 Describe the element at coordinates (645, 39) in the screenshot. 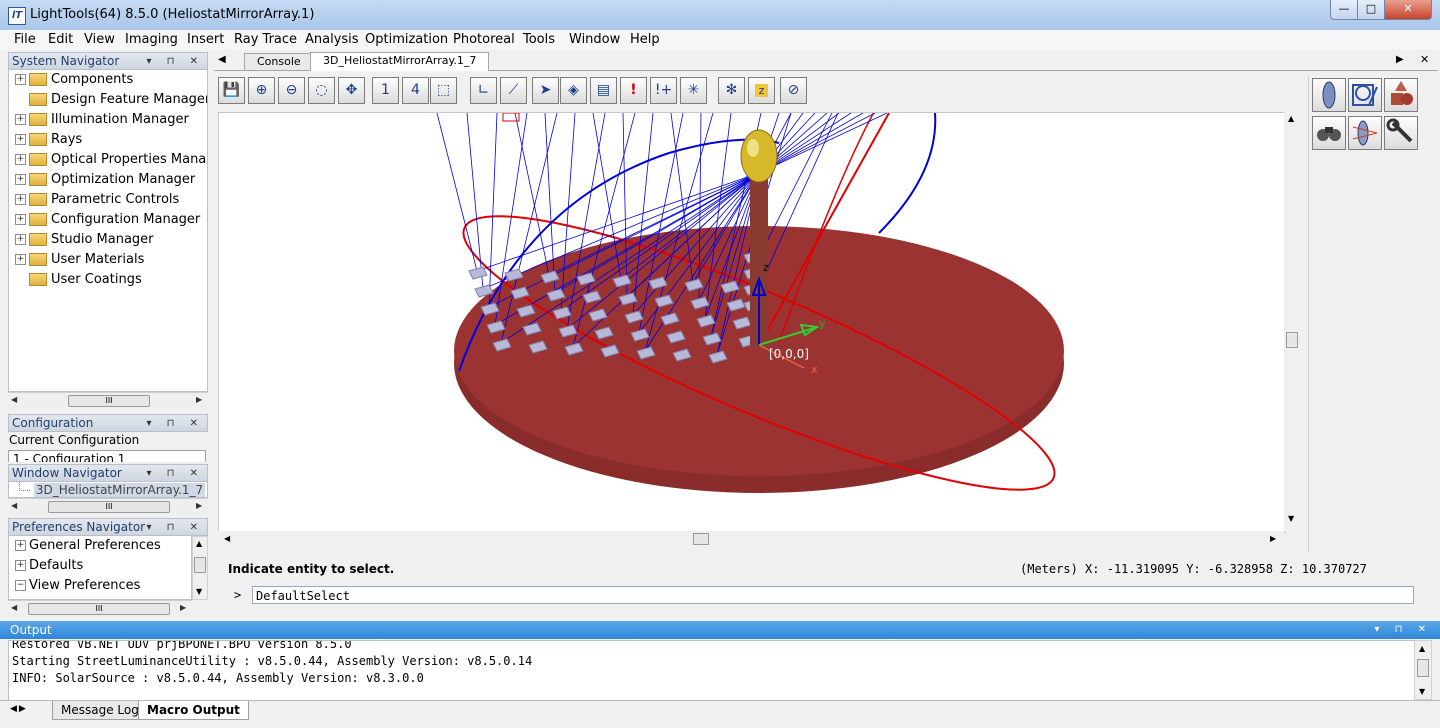

I see `menu-help: Help` at that location.